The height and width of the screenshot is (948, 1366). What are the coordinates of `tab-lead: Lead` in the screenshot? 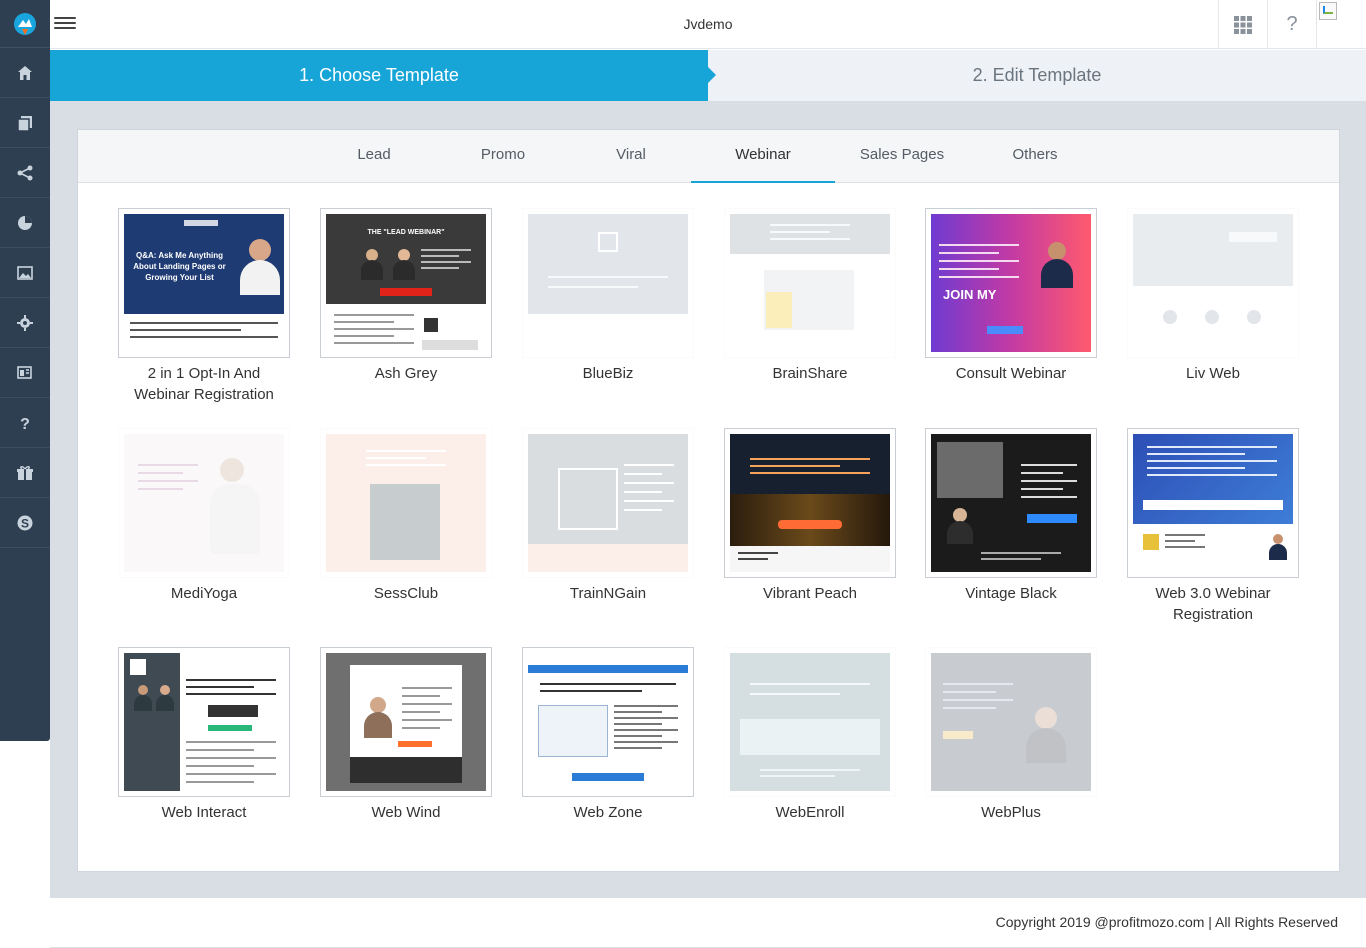 It's located at (374, 156).